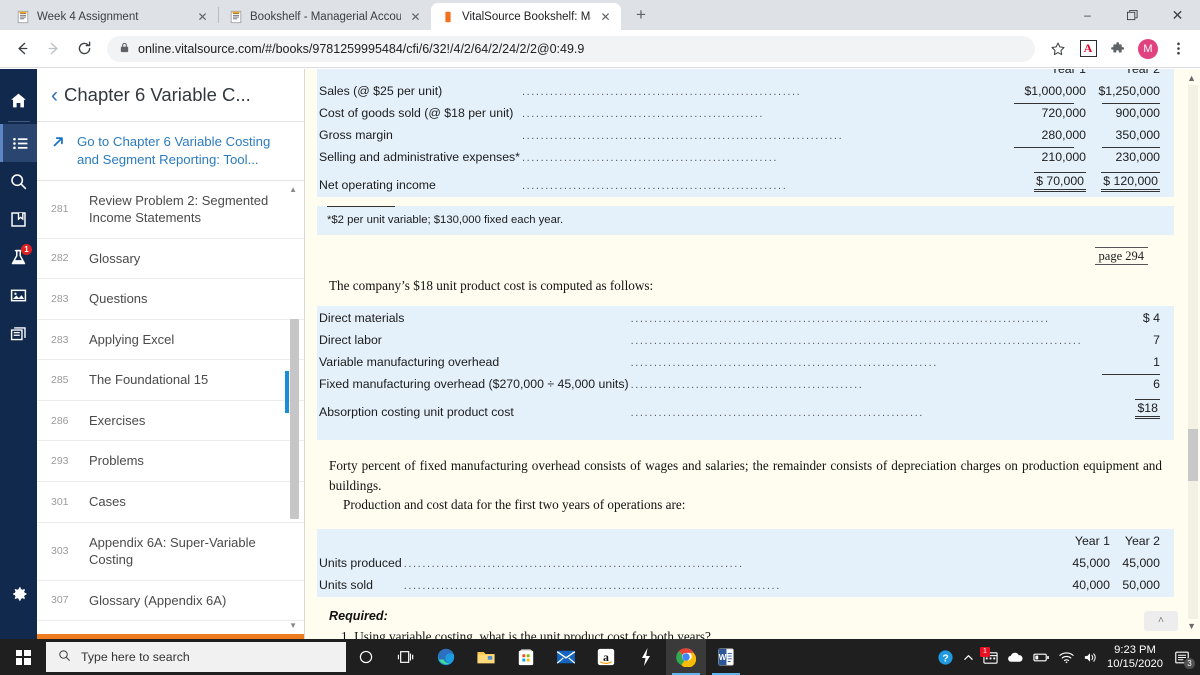  Describe the element at coordinates (23, 657) in the screenshot. I see `windows-start-icon` at that location.